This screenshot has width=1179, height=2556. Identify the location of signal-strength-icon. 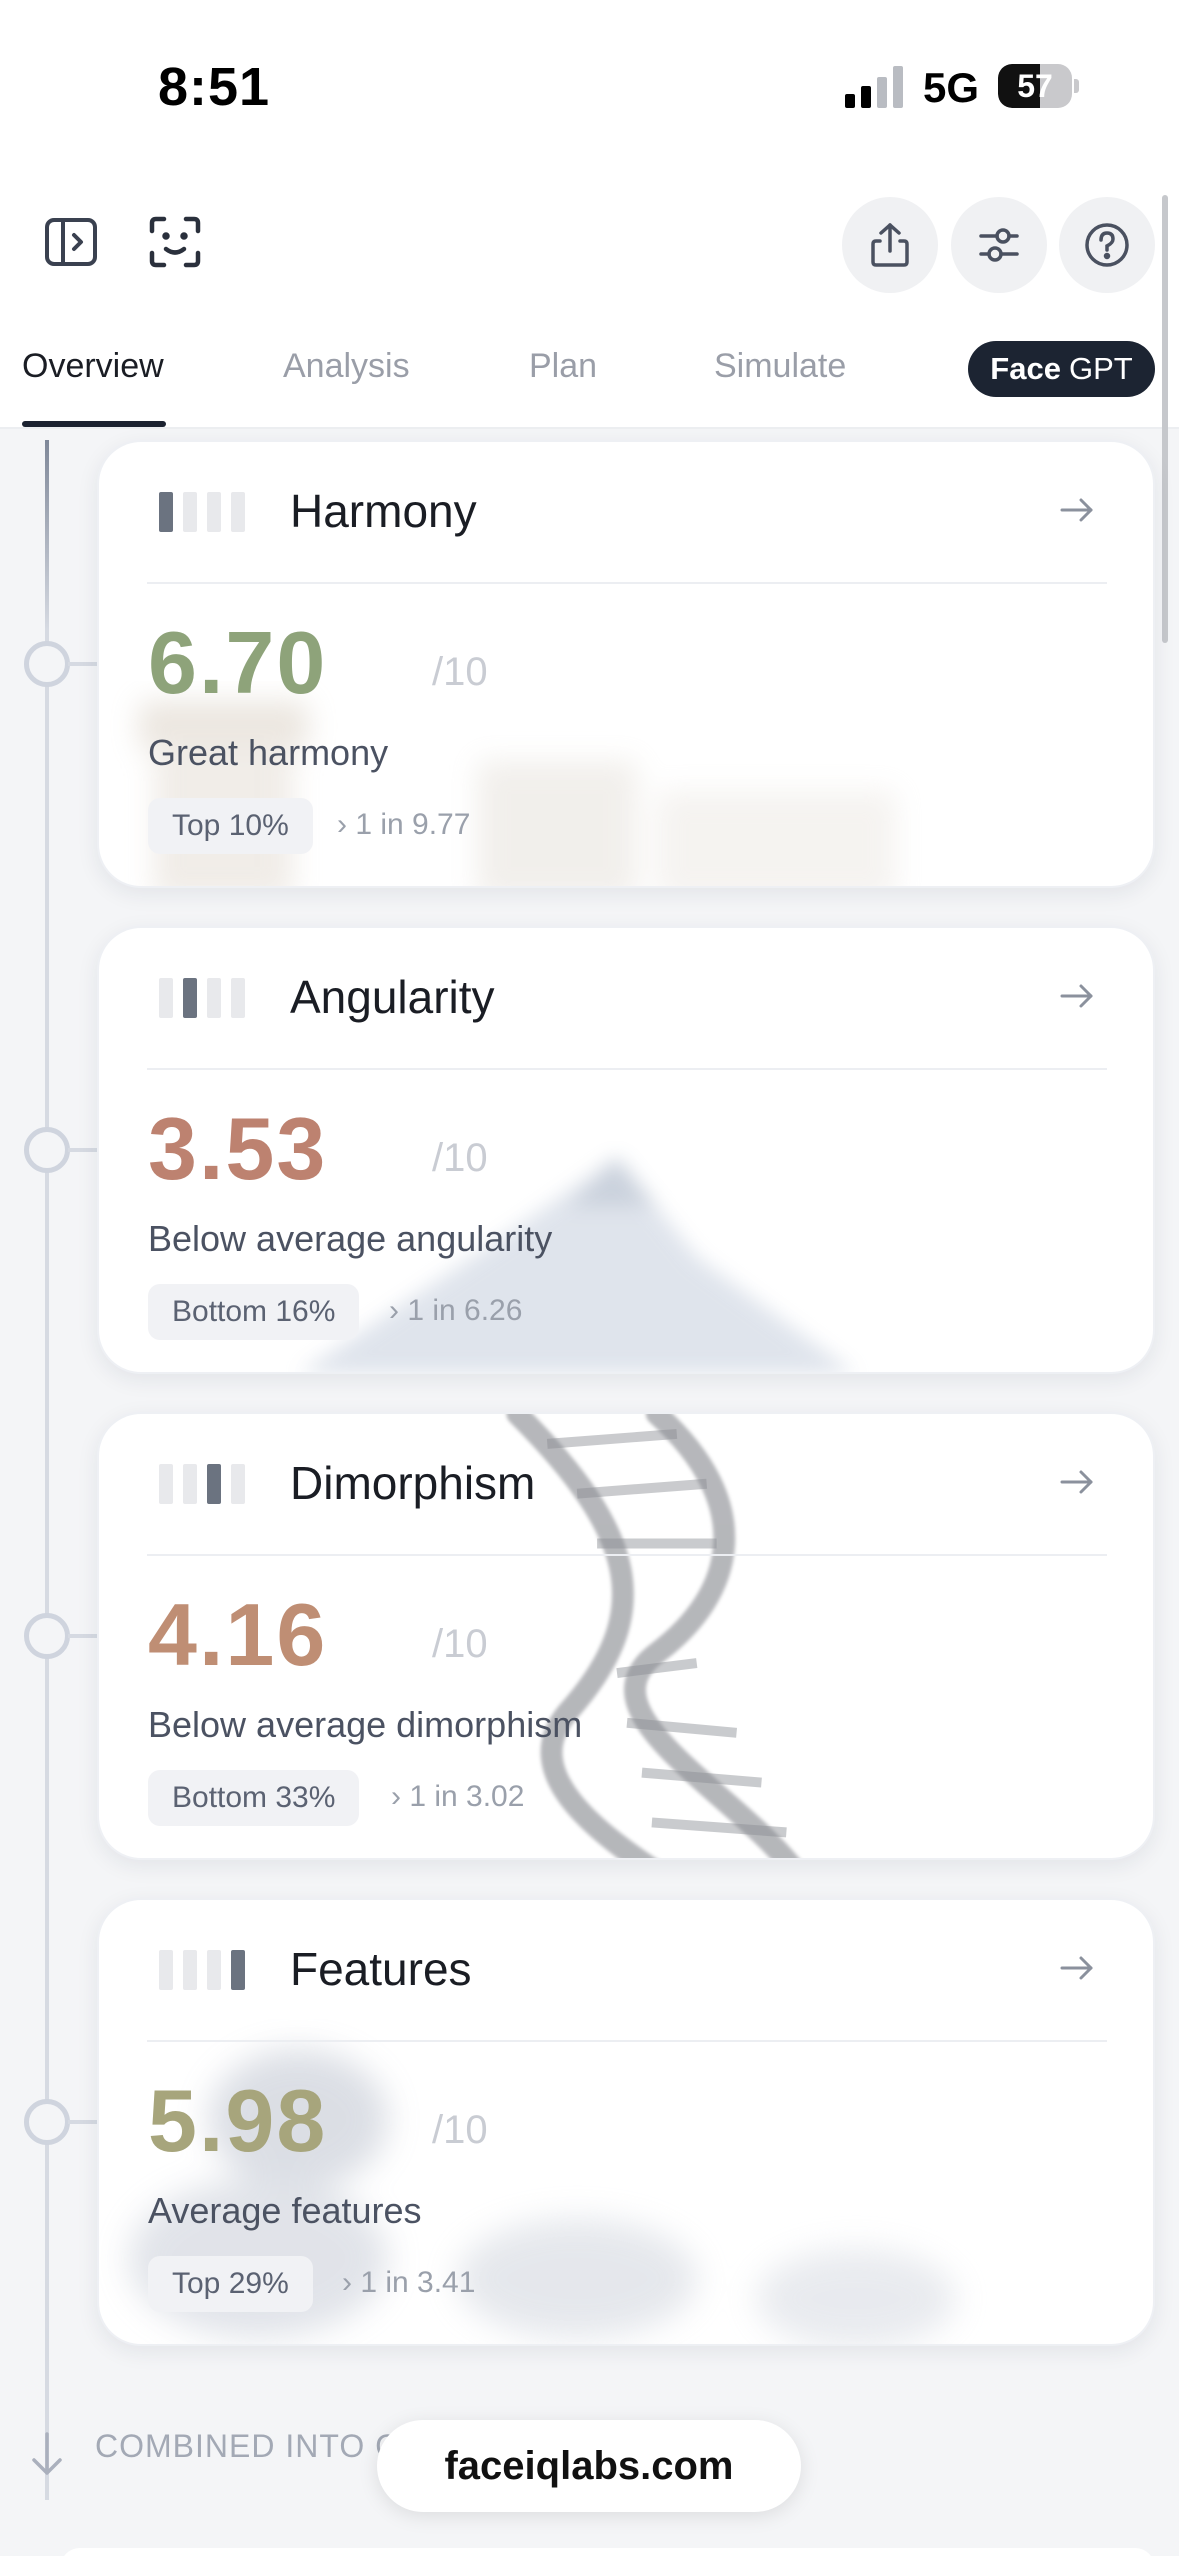
(874, 87).